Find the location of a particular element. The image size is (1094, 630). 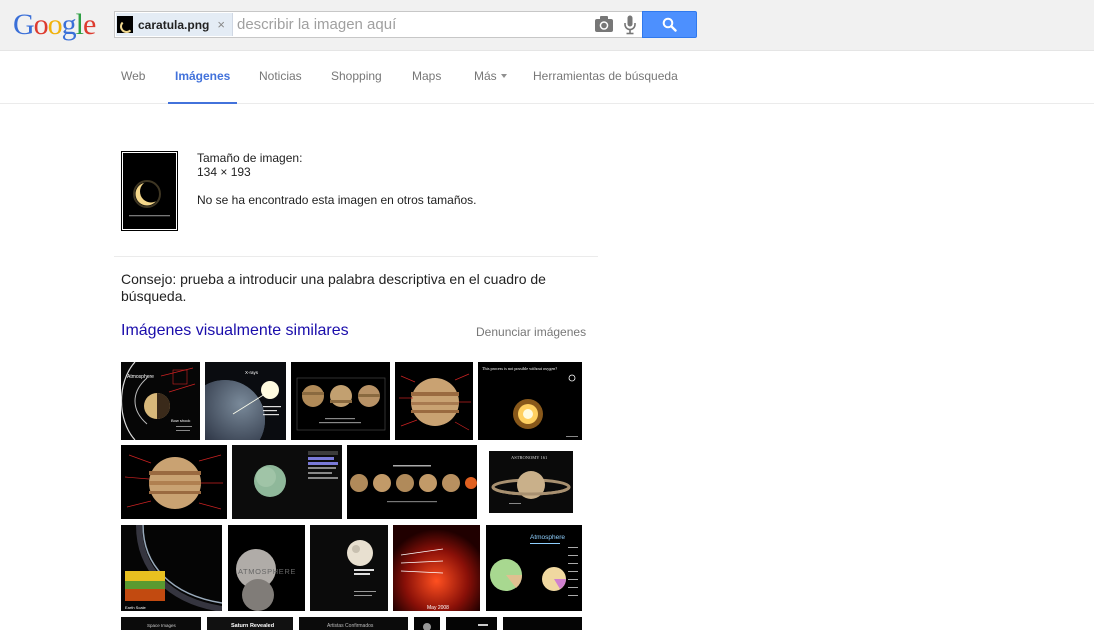

image-chip-filename: caratula.png is located at coordinates (174, 24).